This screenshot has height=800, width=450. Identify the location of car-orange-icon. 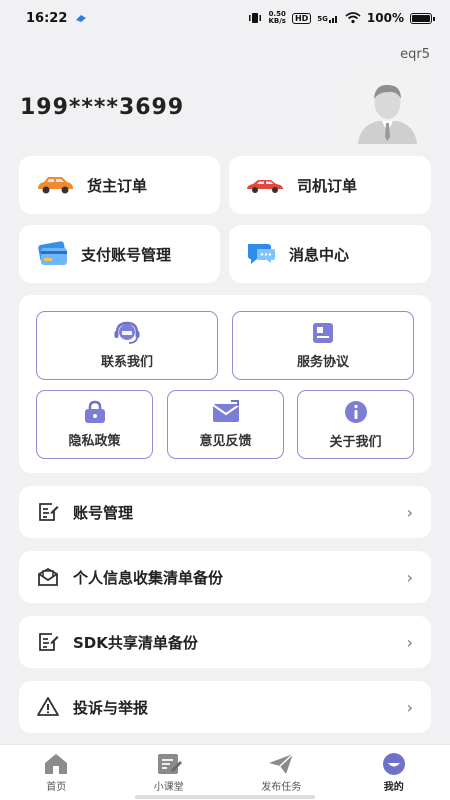
(55, 185).